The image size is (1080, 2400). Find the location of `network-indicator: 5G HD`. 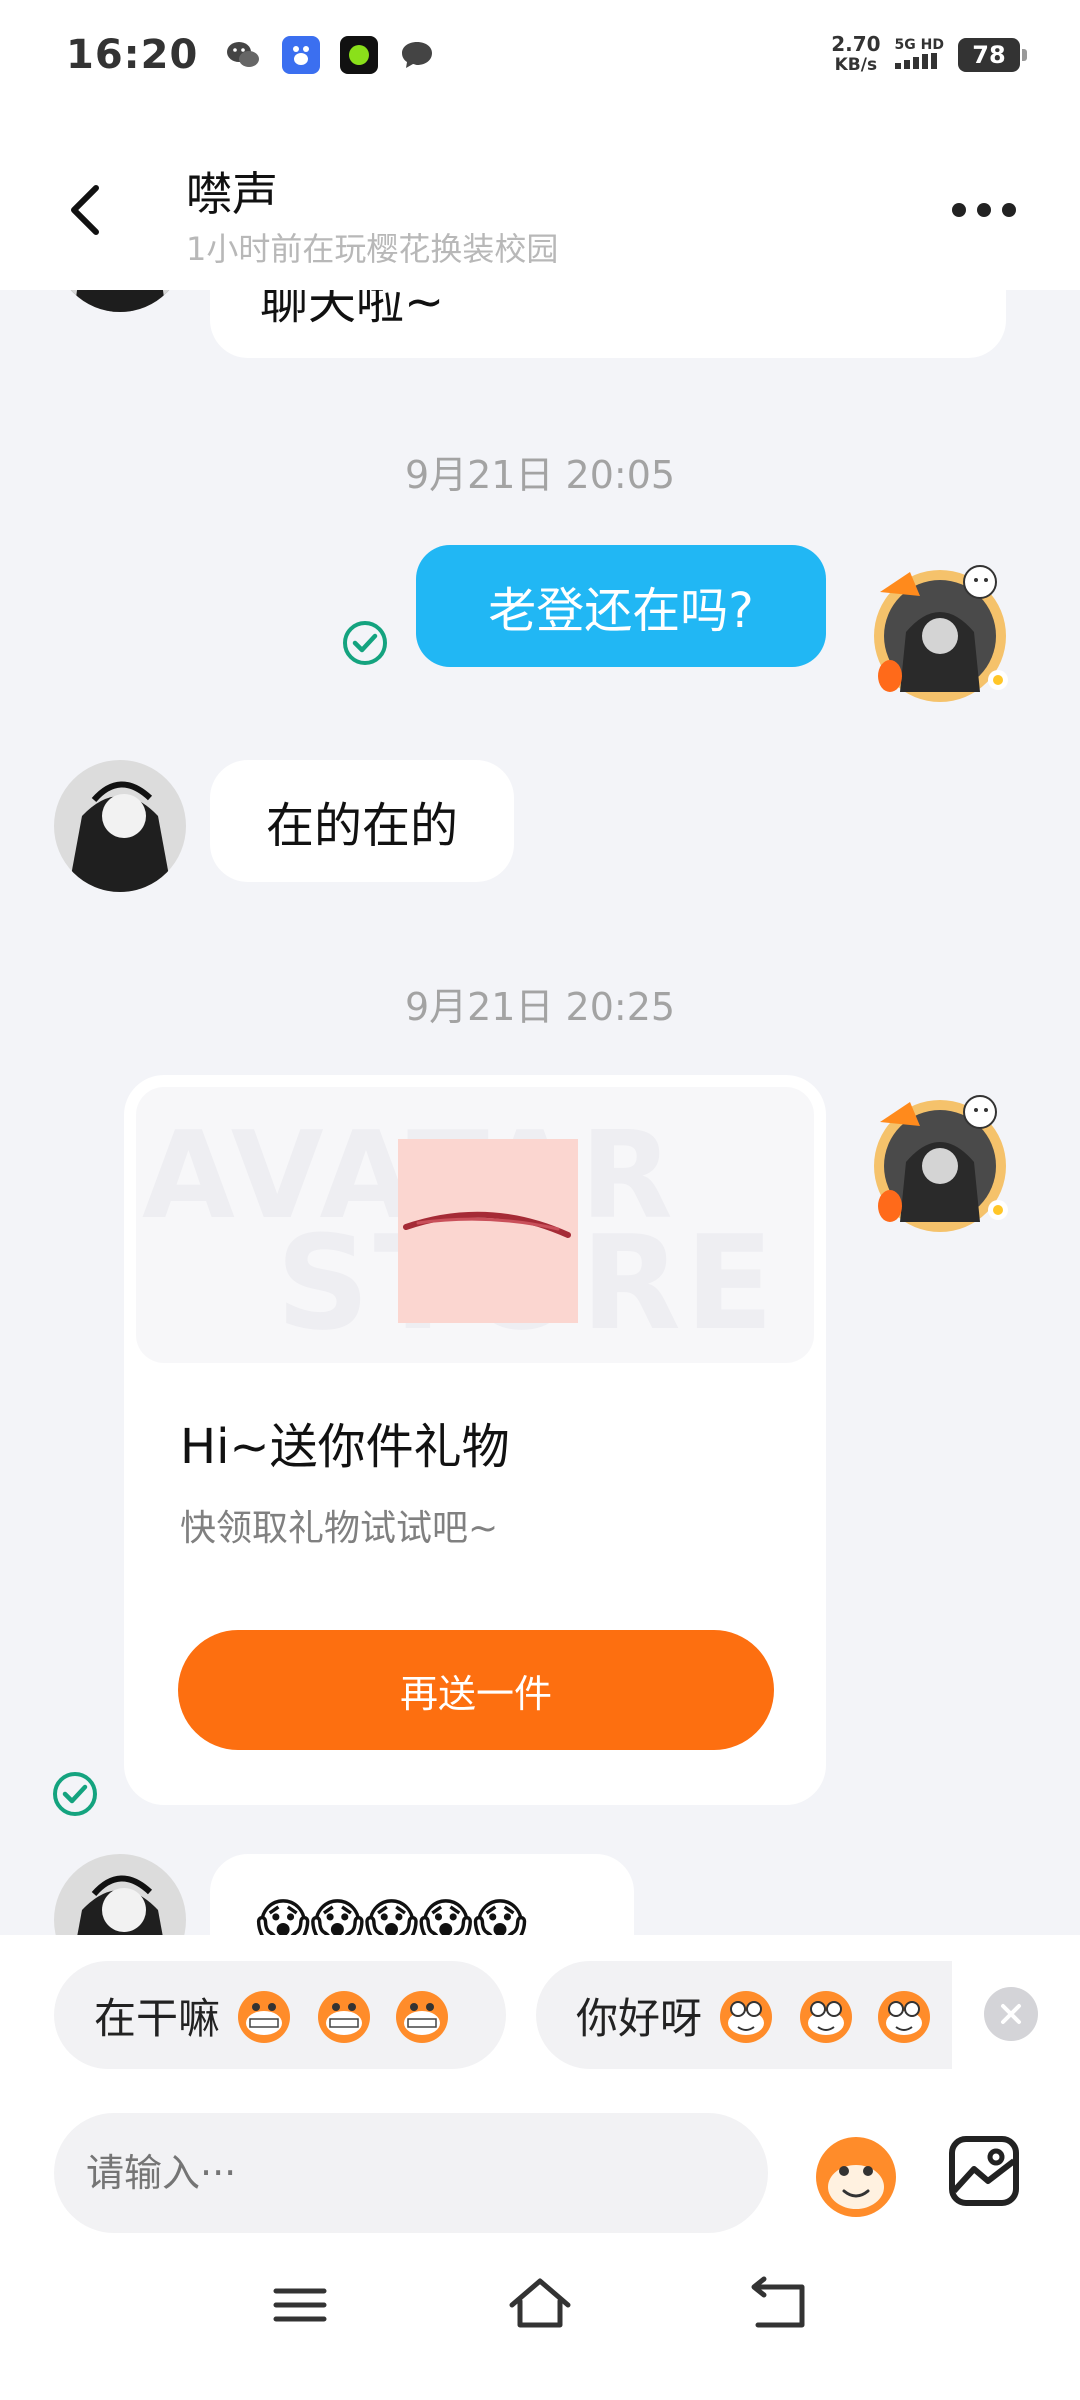

network-indicator: 5G HD is located at coordinates (919, 55).